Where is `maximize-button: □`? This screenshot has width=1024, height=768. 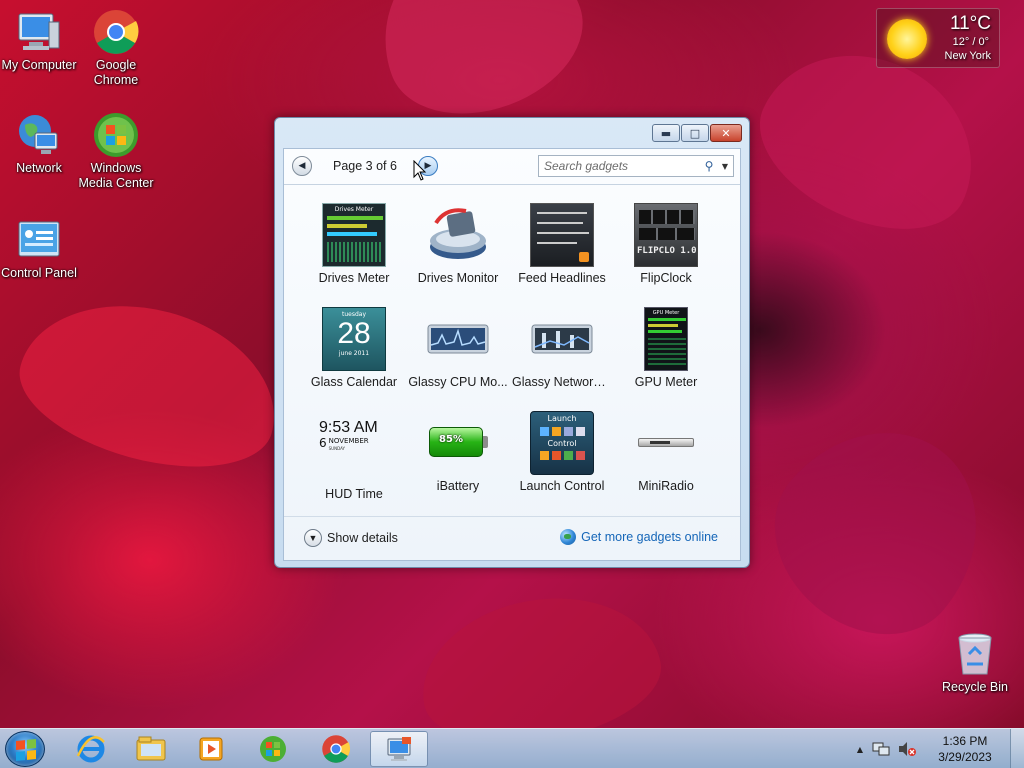 maximize-button: □ is located at coordinates (695, 133).